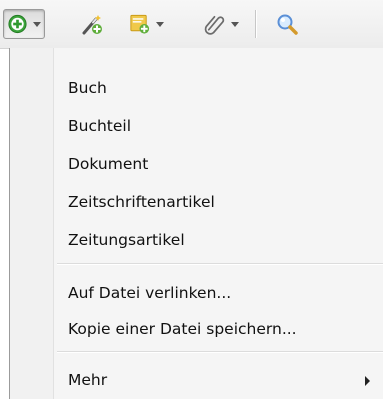  What do you see at coordinates (214, 25) in the screenshot?
I see `paperclip-icon` at bounding box center [214, 25].